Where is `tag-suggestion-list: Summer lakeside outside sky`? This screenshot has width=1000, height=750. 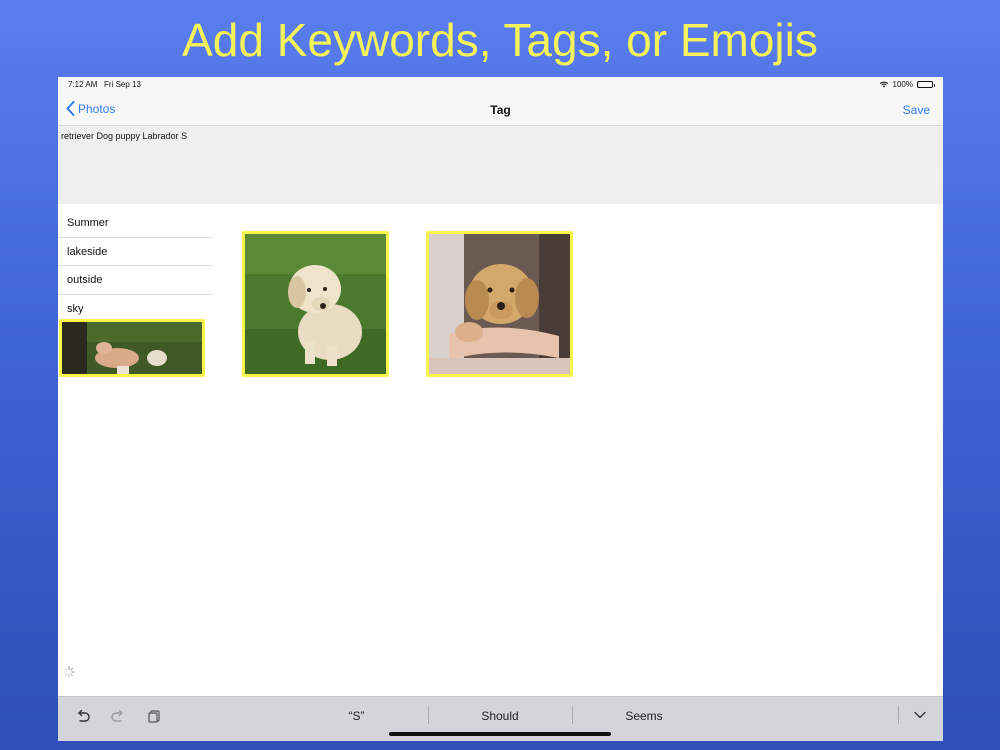
tag-suggestion-list: Summer lakeside outside sky is located at coordinates (135, 266).